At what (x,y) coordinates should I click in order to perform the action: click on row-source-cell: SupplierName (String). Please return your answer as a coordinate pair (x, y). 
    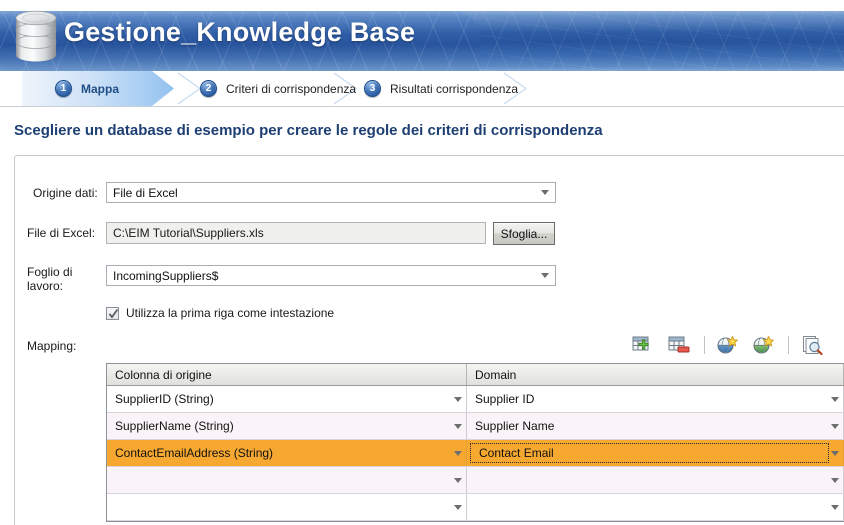
    Looking at the image, I should click on (287, 426).